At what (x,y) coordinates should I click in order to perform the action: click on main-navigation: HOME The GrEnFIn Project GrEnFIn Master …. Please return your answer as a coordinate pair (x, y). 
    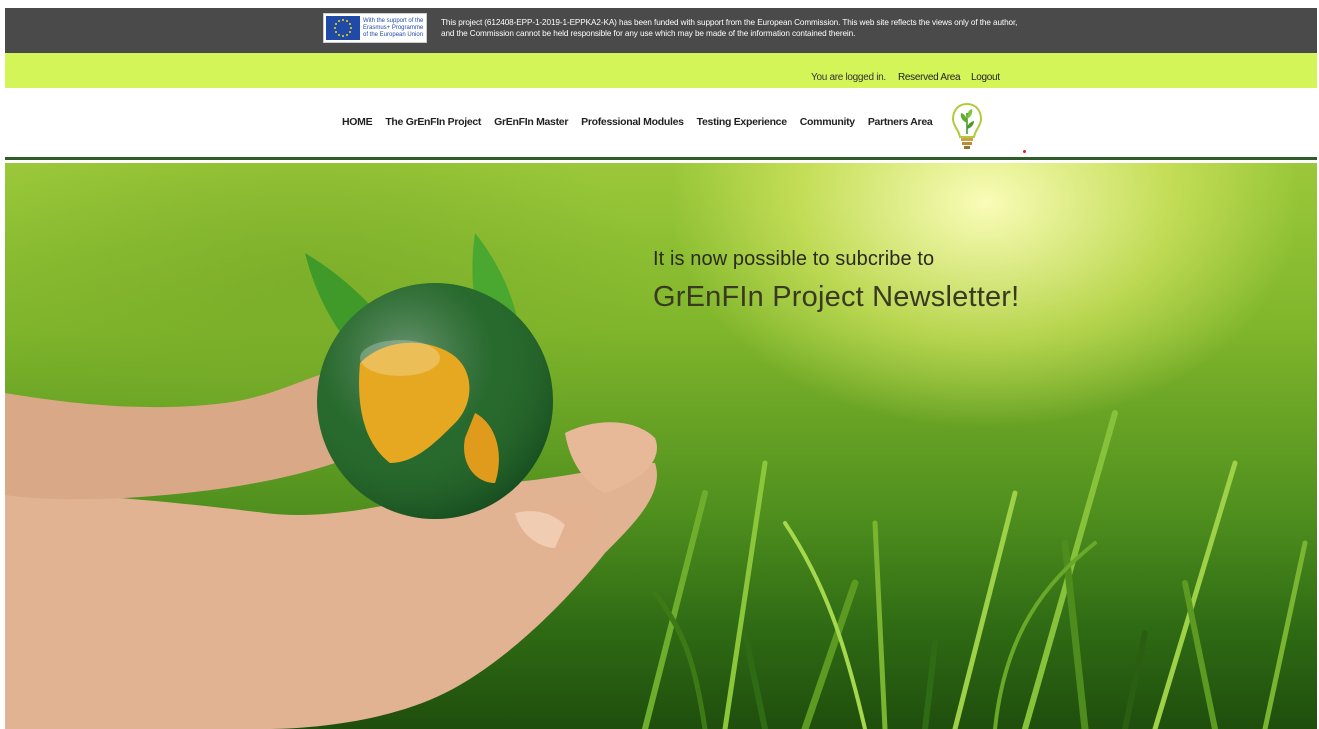
    Looking at the image, I should click on (661, 124).